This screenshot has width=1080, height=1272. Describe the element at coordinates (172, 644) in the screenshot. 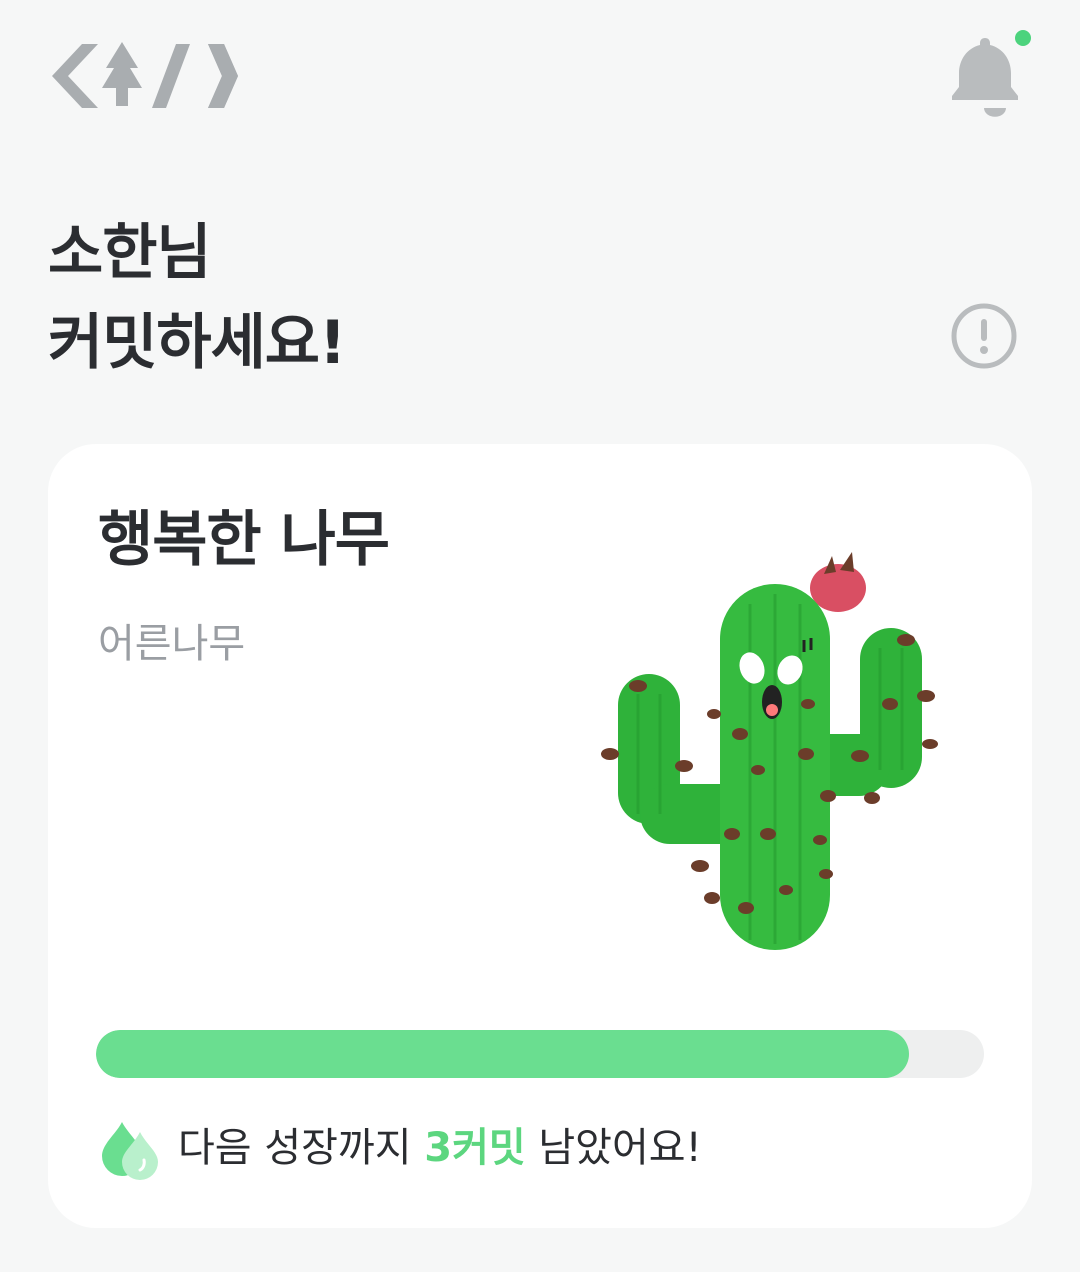

I see `tree-level: 어른나무` at that location.